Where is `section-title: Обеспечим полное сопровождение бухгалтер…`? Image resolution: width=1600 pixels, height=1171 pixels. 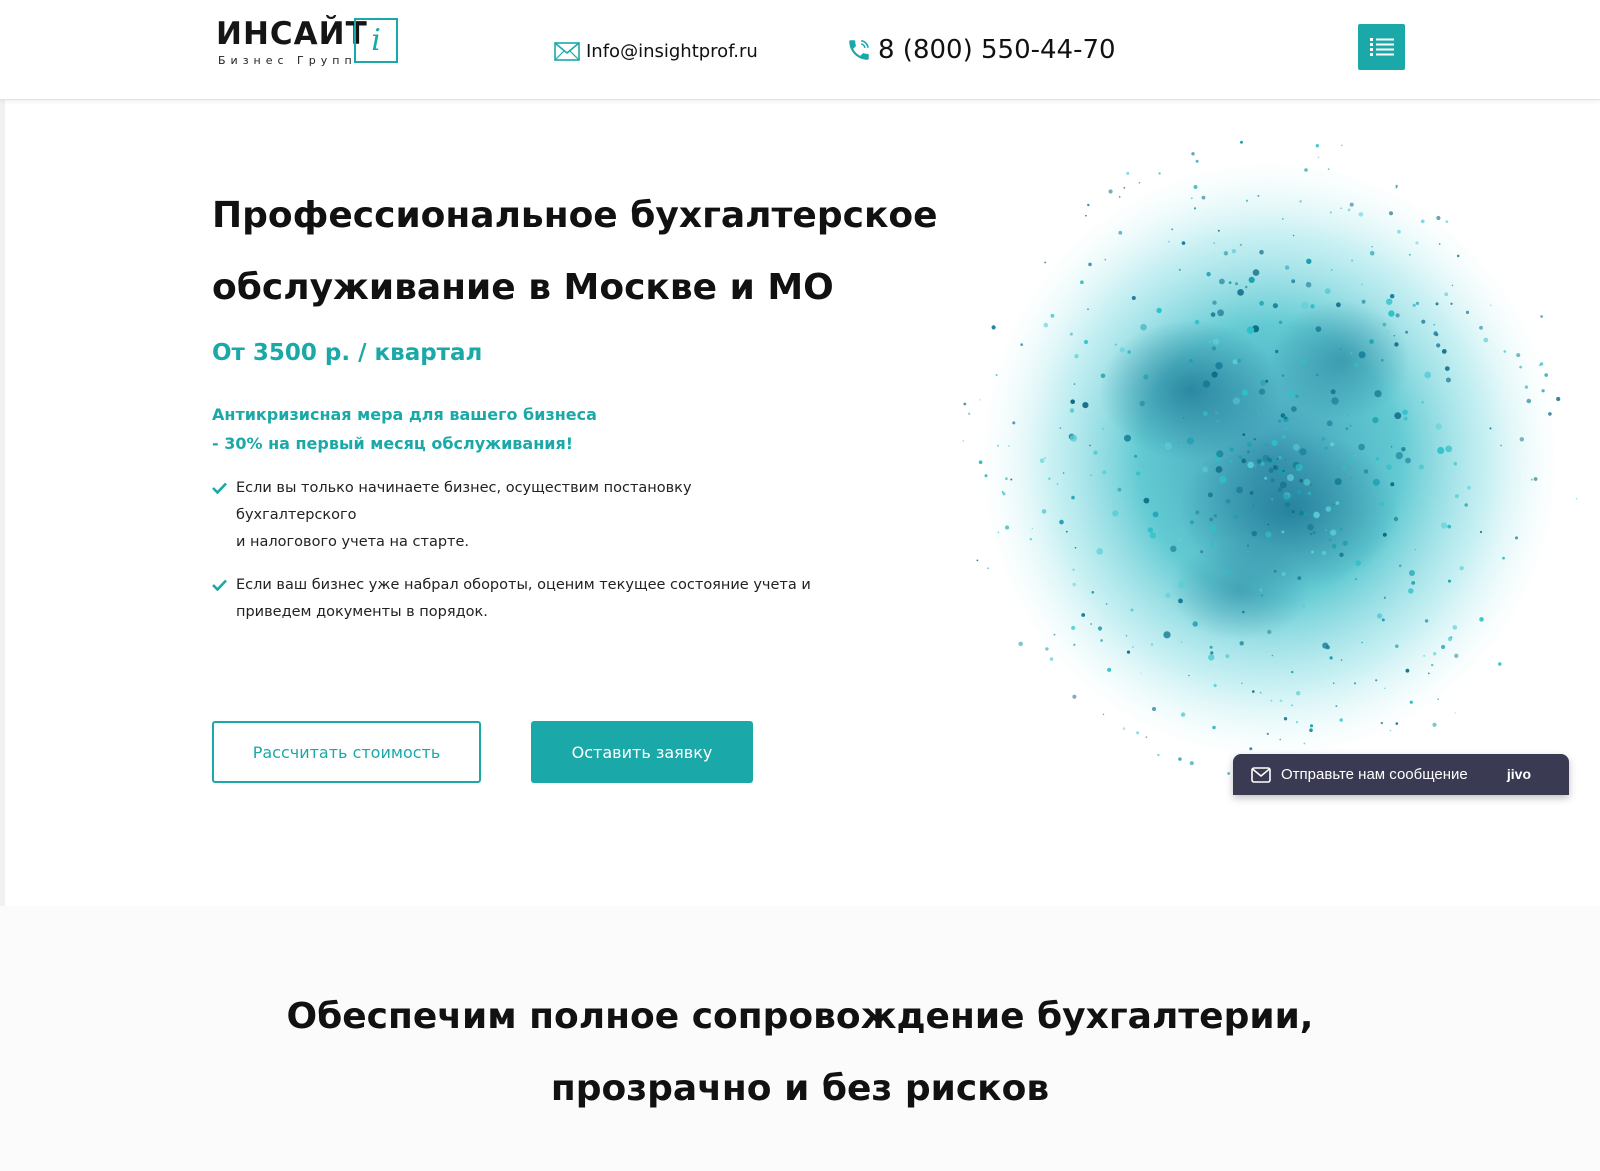 section-title: Обеспечим полное сопровождение бухгалтер… is located at coordinates (800, 1053).